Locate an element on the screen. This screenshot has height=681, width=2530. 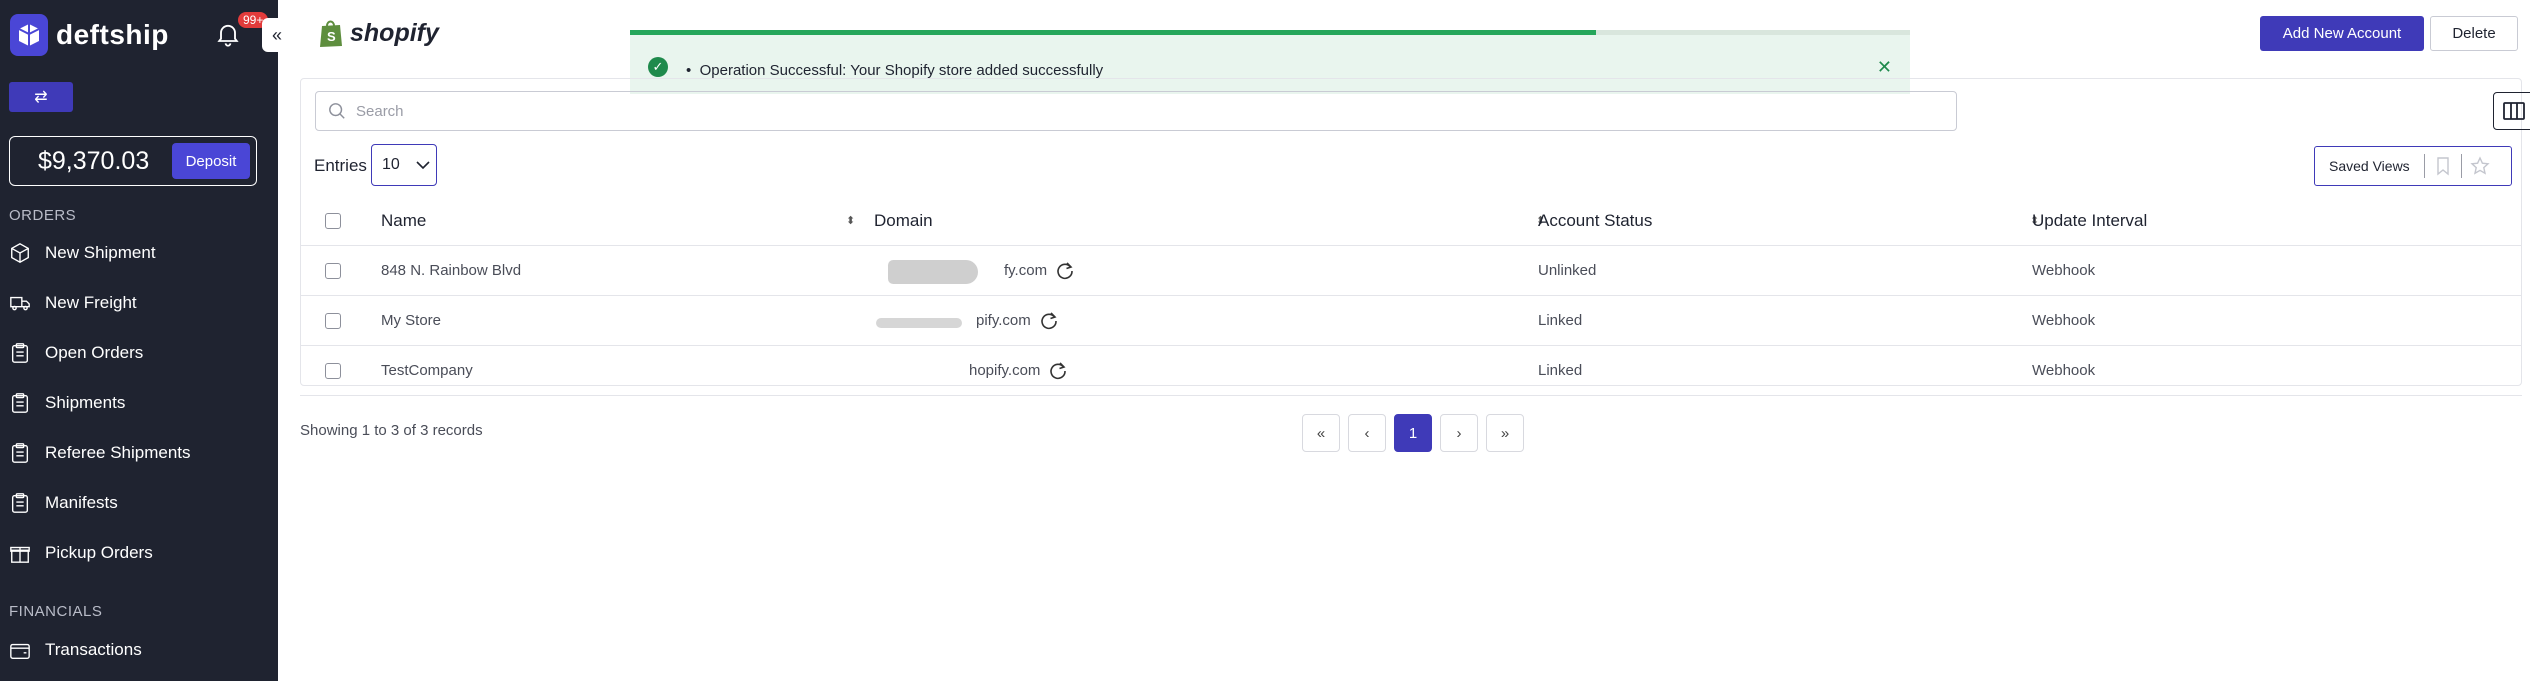
nav-new-freight: New Freight is located at coordinates (73, 303).